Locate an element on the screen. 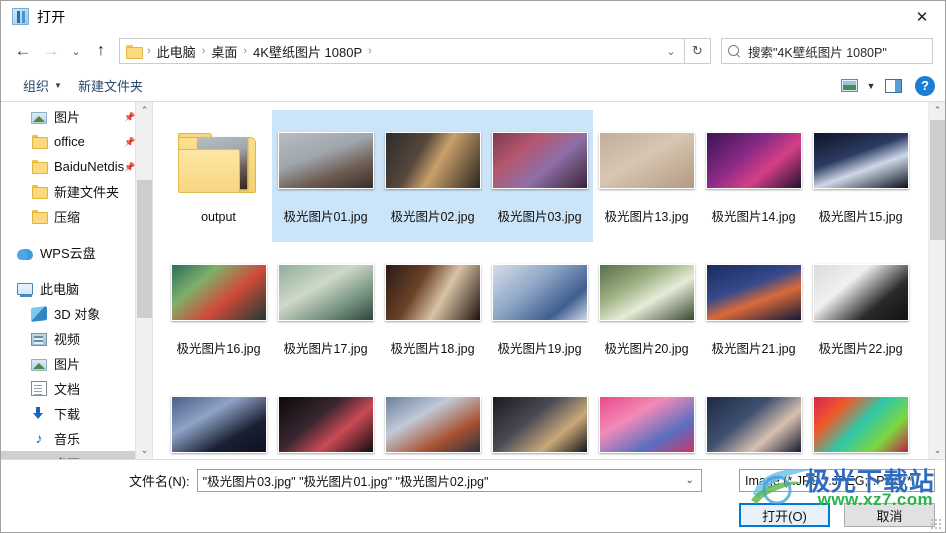 The image size is (946, 533). picture-icon is located at coordinates (39, 364).